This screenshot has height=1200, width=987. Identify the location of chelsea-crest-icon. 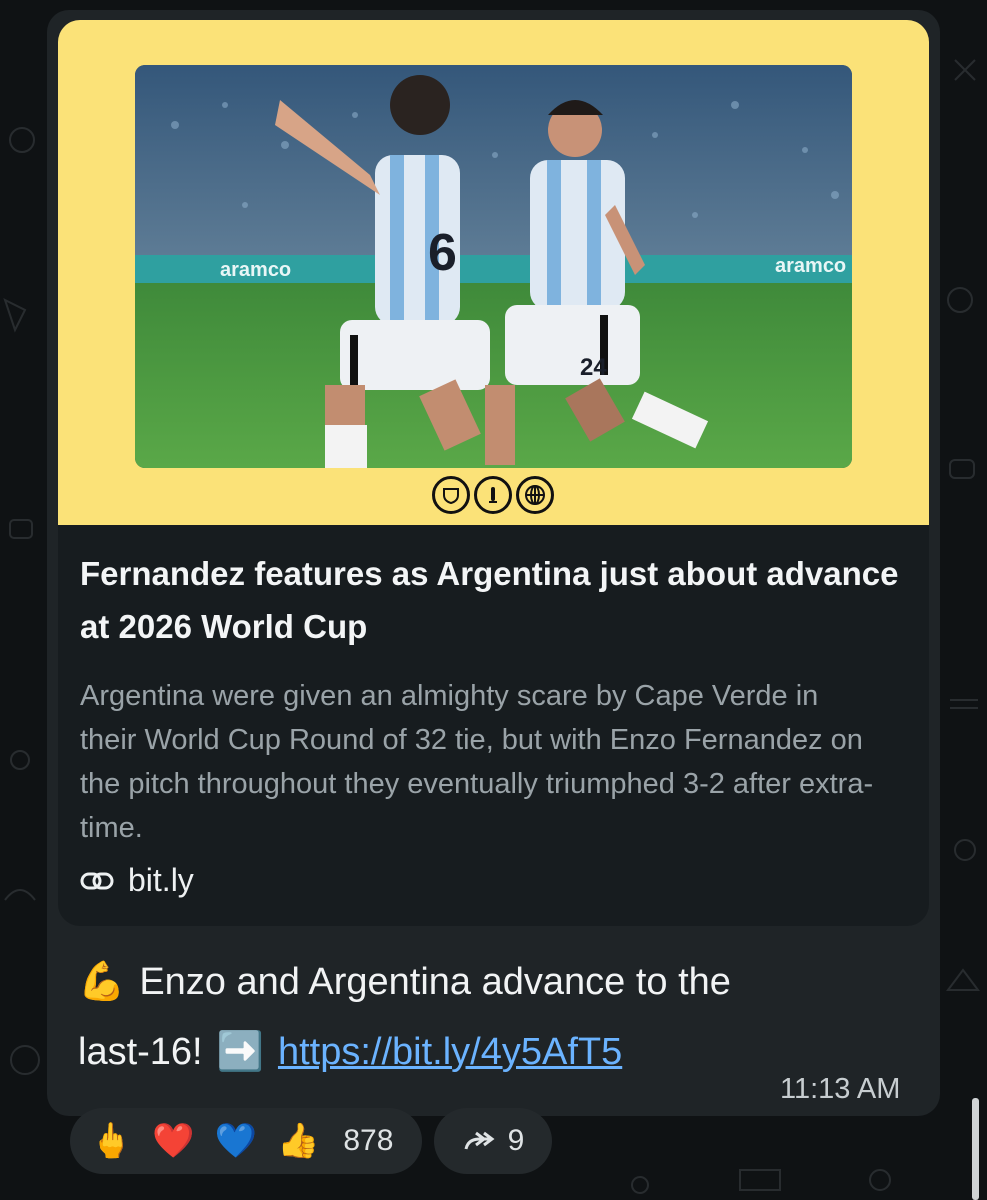
(451, 495).